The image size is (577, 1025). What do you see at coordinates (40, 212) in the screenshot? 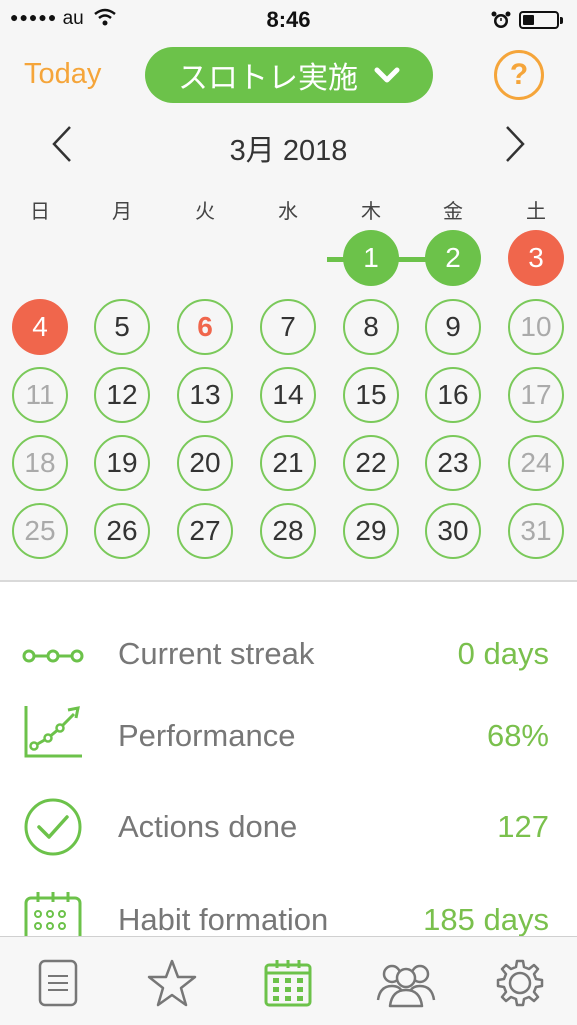
I see `weekday-header: 日` at bounding box center [40, 212].